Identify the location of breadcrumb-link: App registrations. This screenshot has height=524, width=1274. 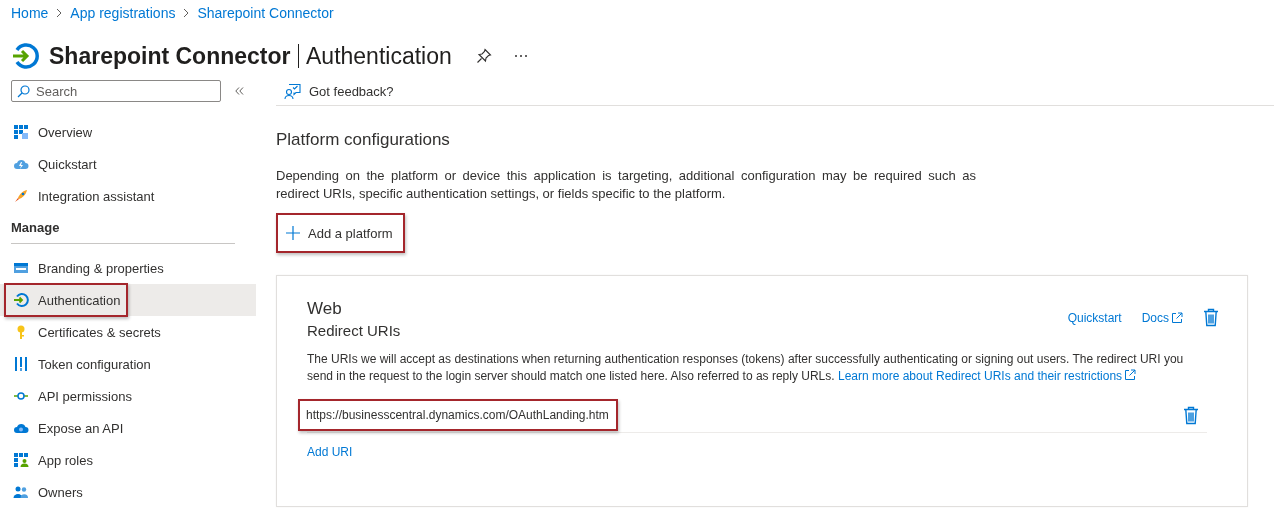
(123, 13).